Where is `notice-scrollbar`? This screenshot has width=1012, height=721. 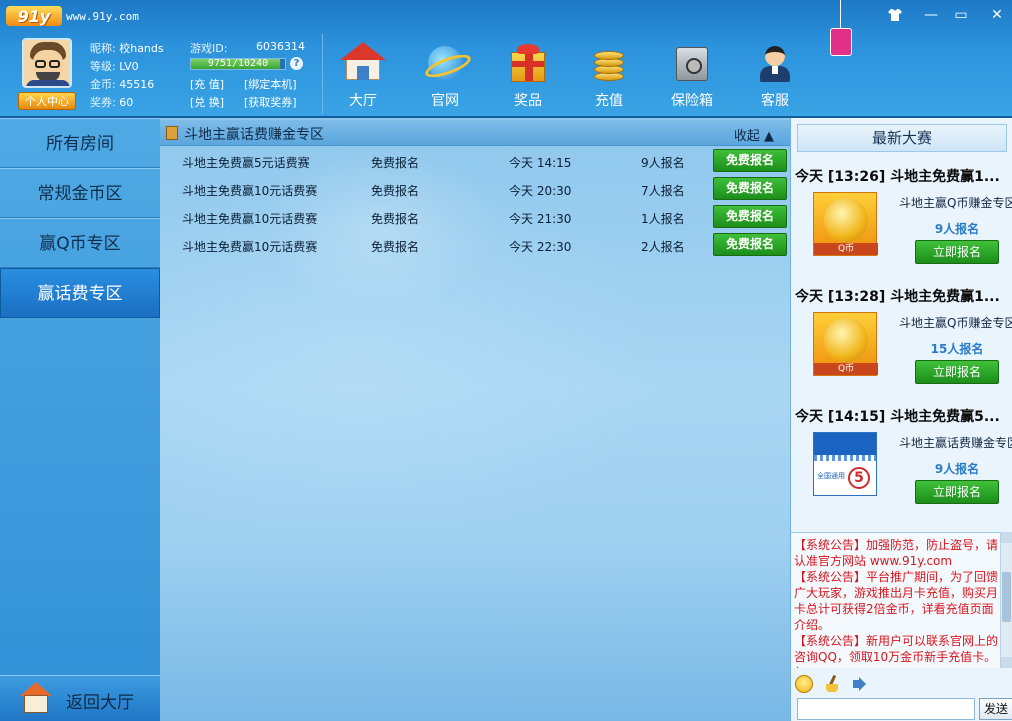 notice-scrollbar is located at coordinates (1006, 600).